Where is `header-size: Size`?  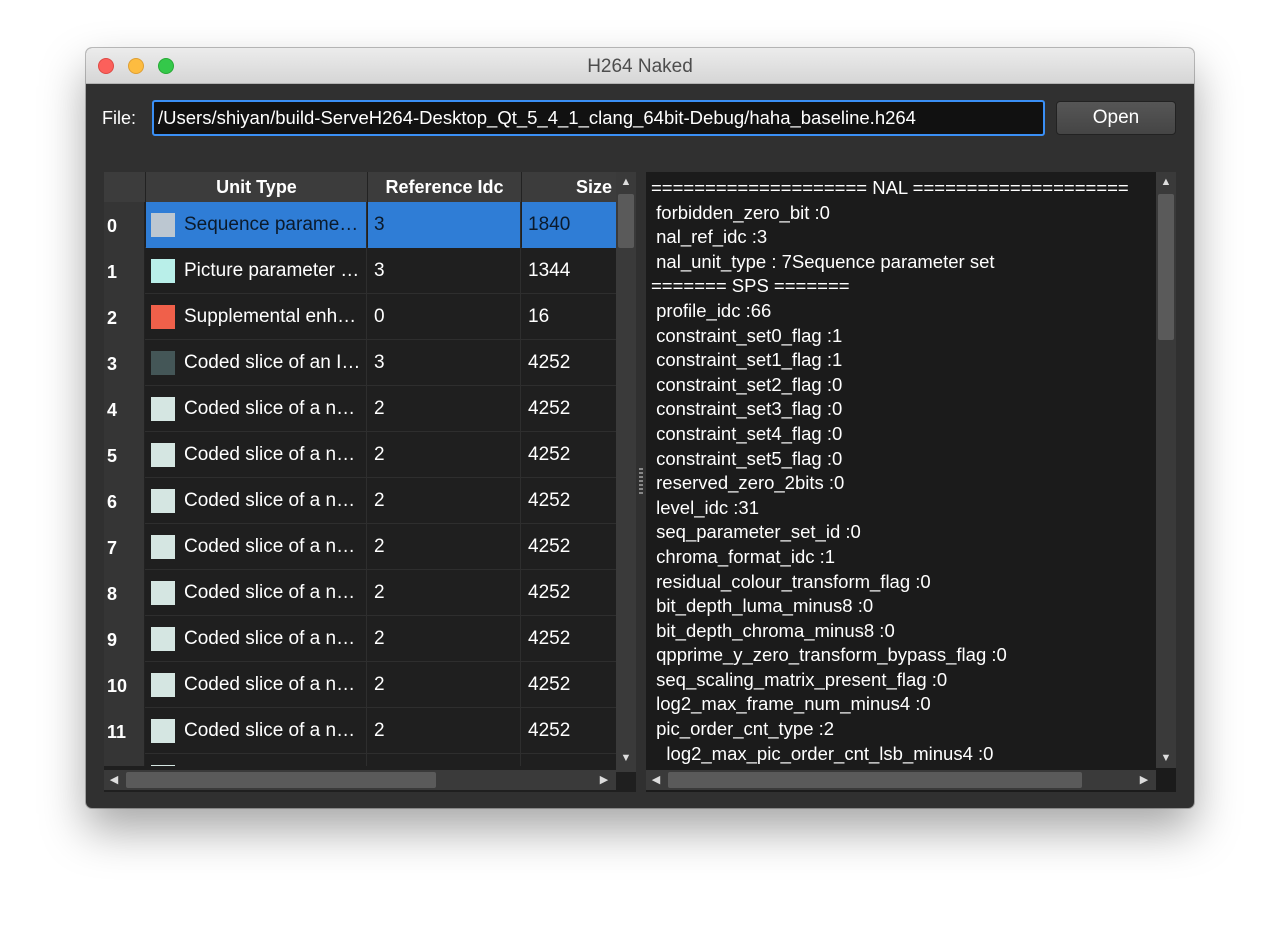
header-size: Size is located at coordinates (569, 187).